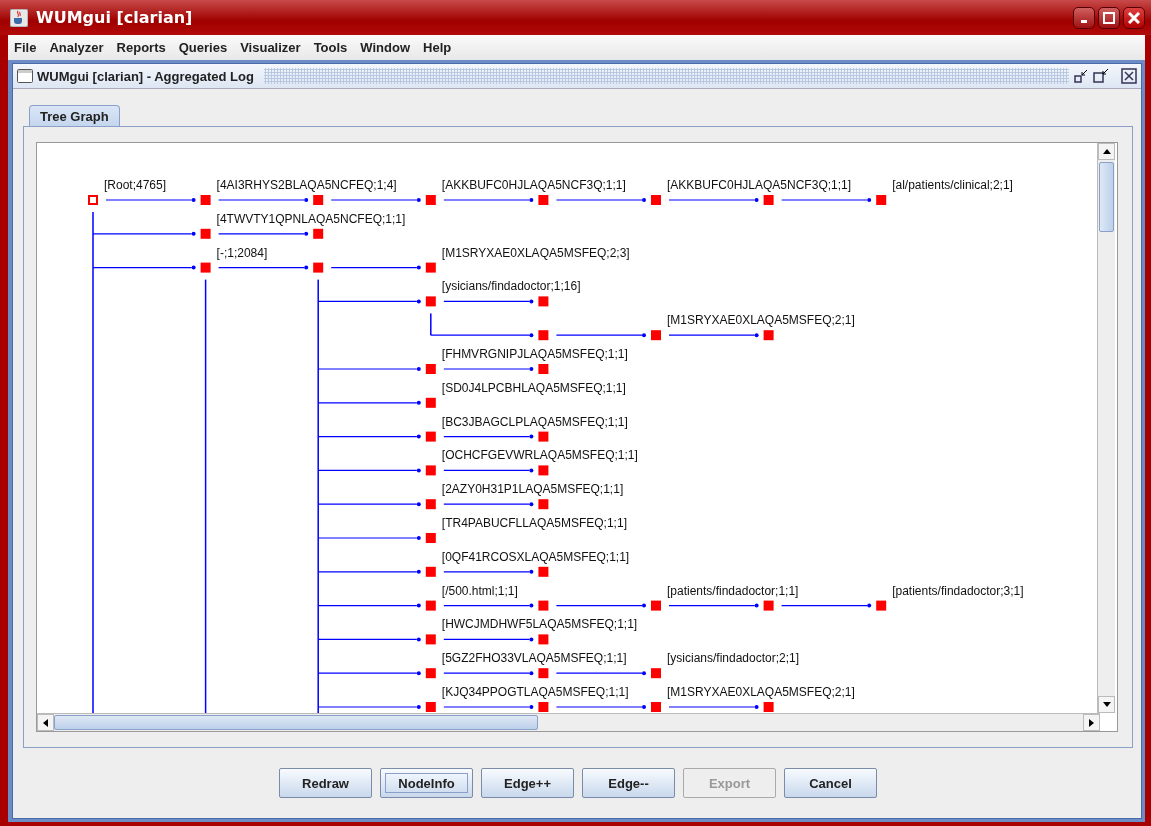 The image size is (1151, 826). Describe the element at coordinates (533, 387) in the screenshot. I see `node-label: [SD0J4LPCBHLAQA5MSFEQ;1;1]` at that location.